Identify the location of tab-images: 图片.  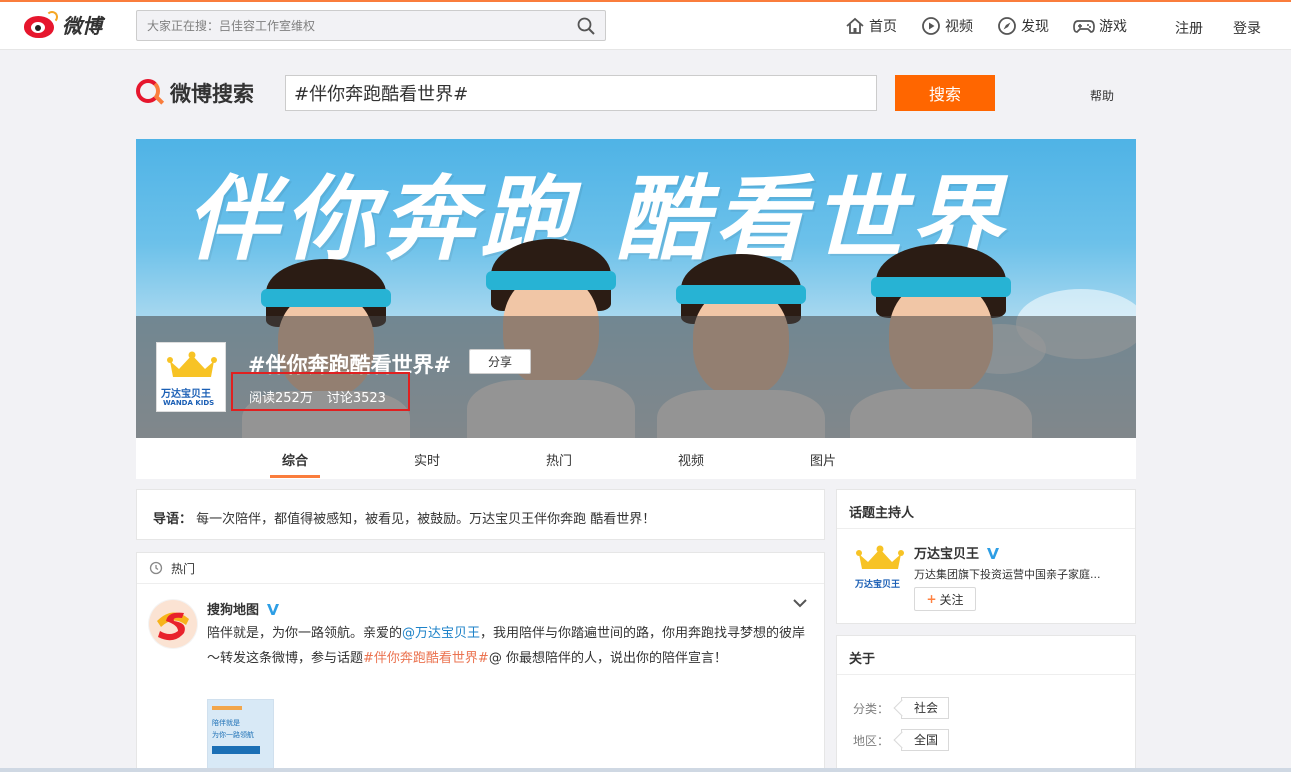
(823, 459).